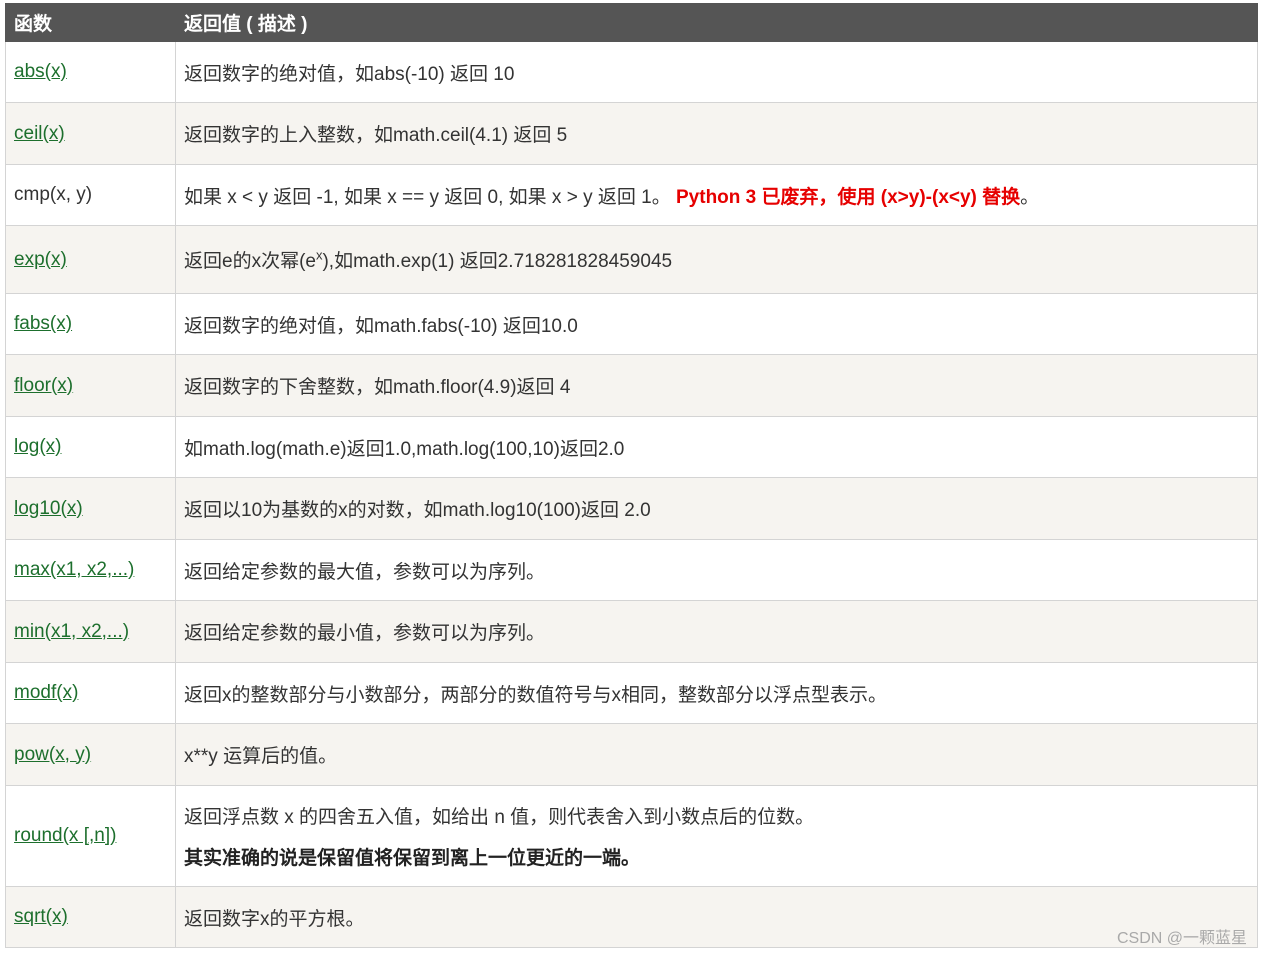 The width and height of the screenshot is (1263, 956). I want to click on function-link-log10: log10(x), so click(48, 508).